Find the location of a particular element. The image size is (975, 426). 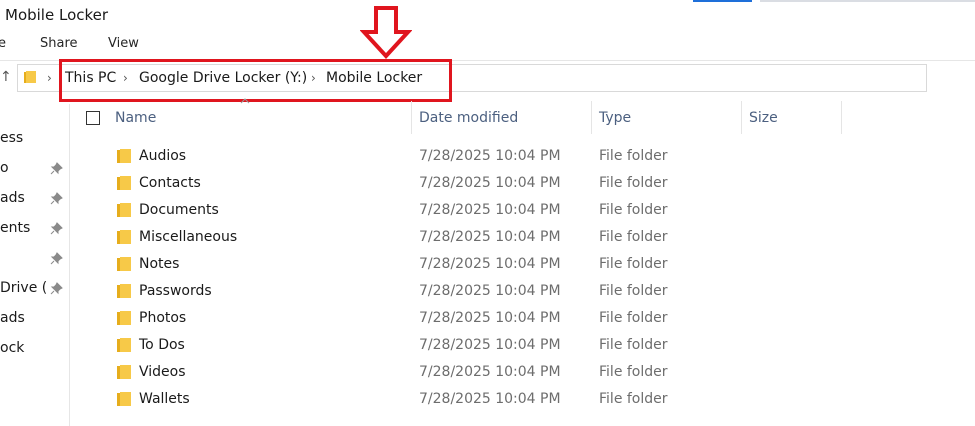

nav-pane-divider is located at coordinates (69, 265).